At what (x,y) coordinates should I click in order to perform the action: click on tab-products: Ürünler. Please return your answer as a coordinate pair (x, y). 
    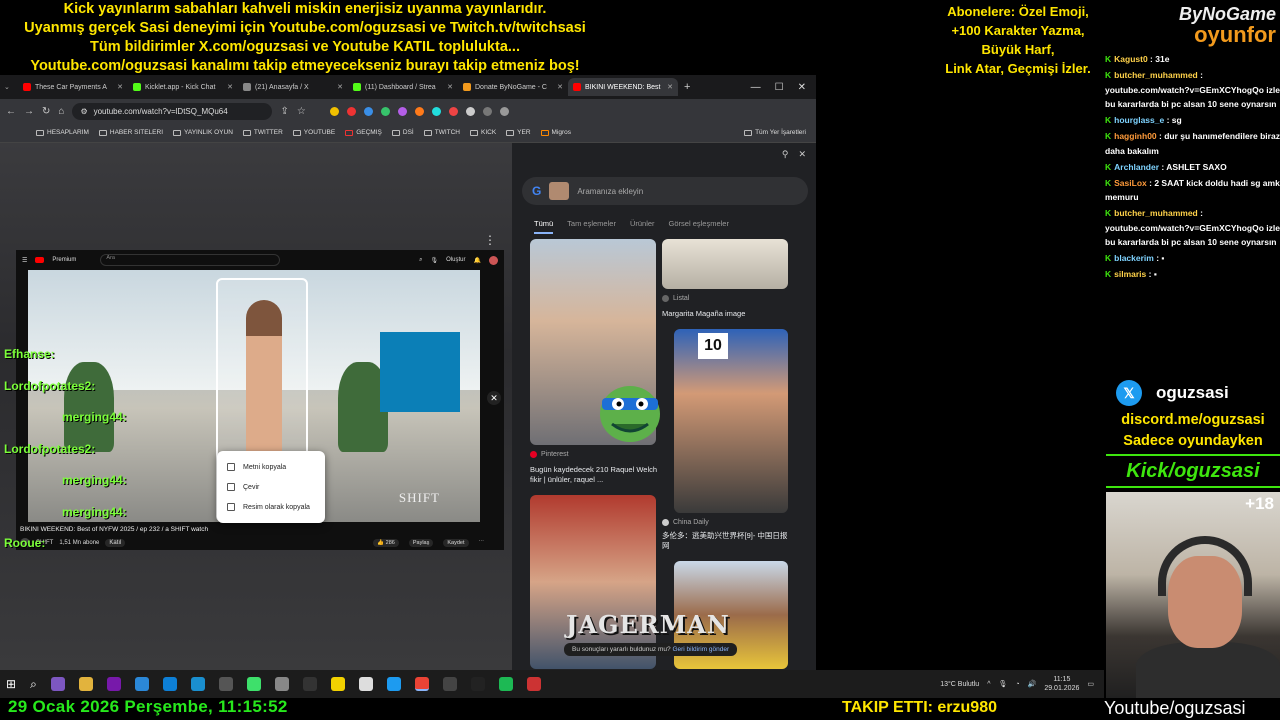
    Looking at the image, I should click on (642, 226).